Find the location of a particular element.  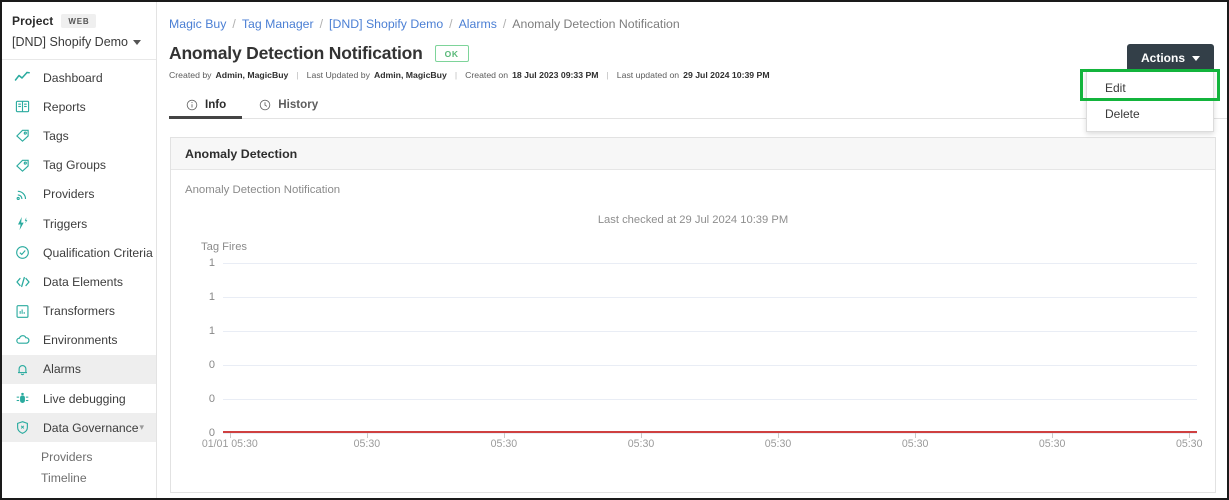

breadcrumb-item-magic-buy: Magic Buy is located at coordinates (197, 24).